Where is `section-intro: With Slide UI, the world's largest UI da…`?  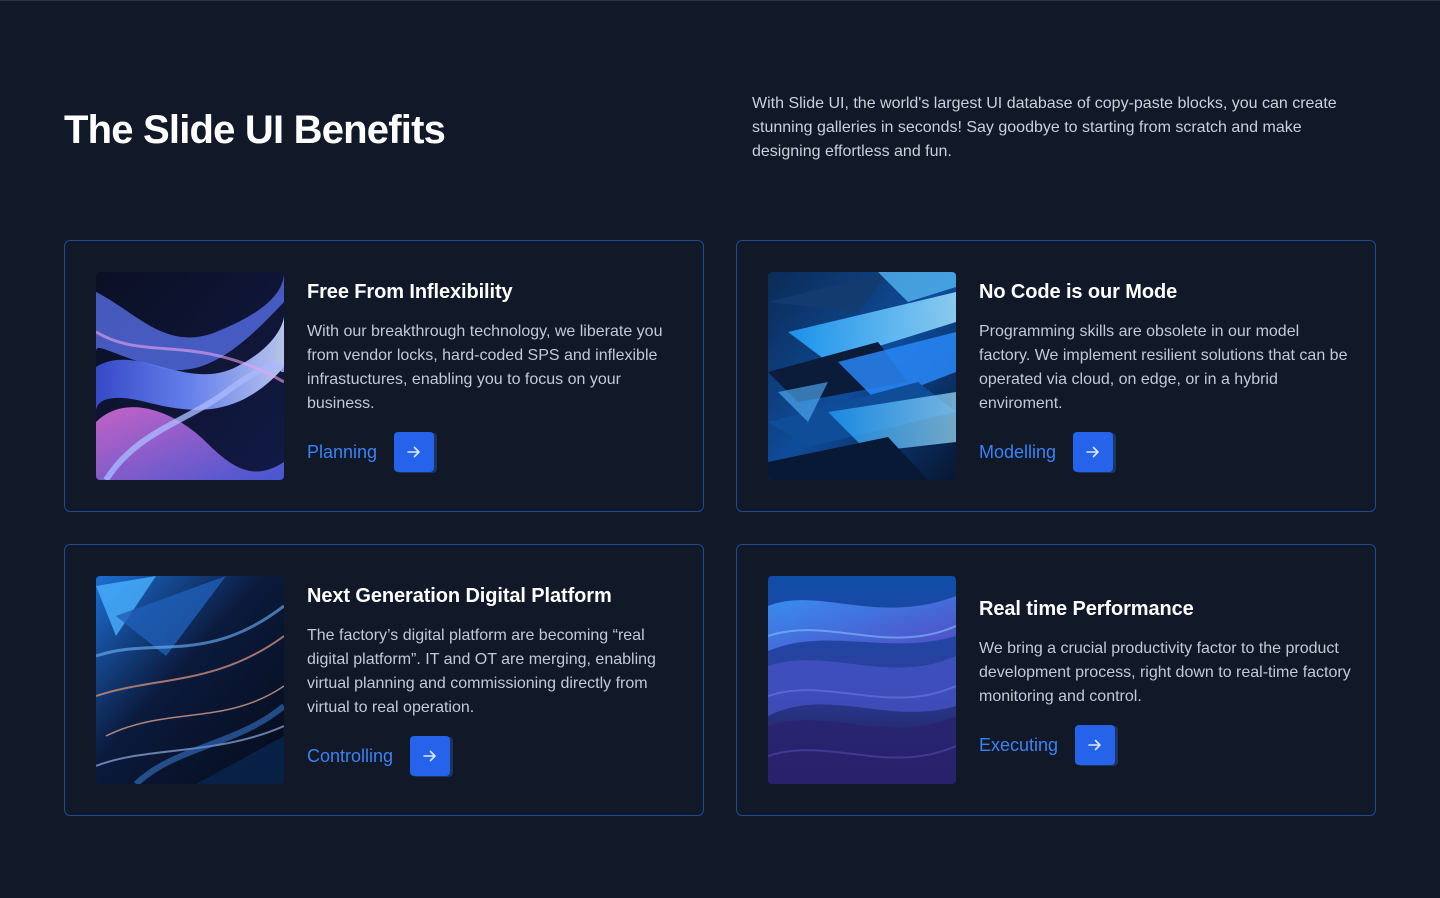
section-intro: With Slide UI, the world's largest UI da… is located at coordinates (1044, 127).